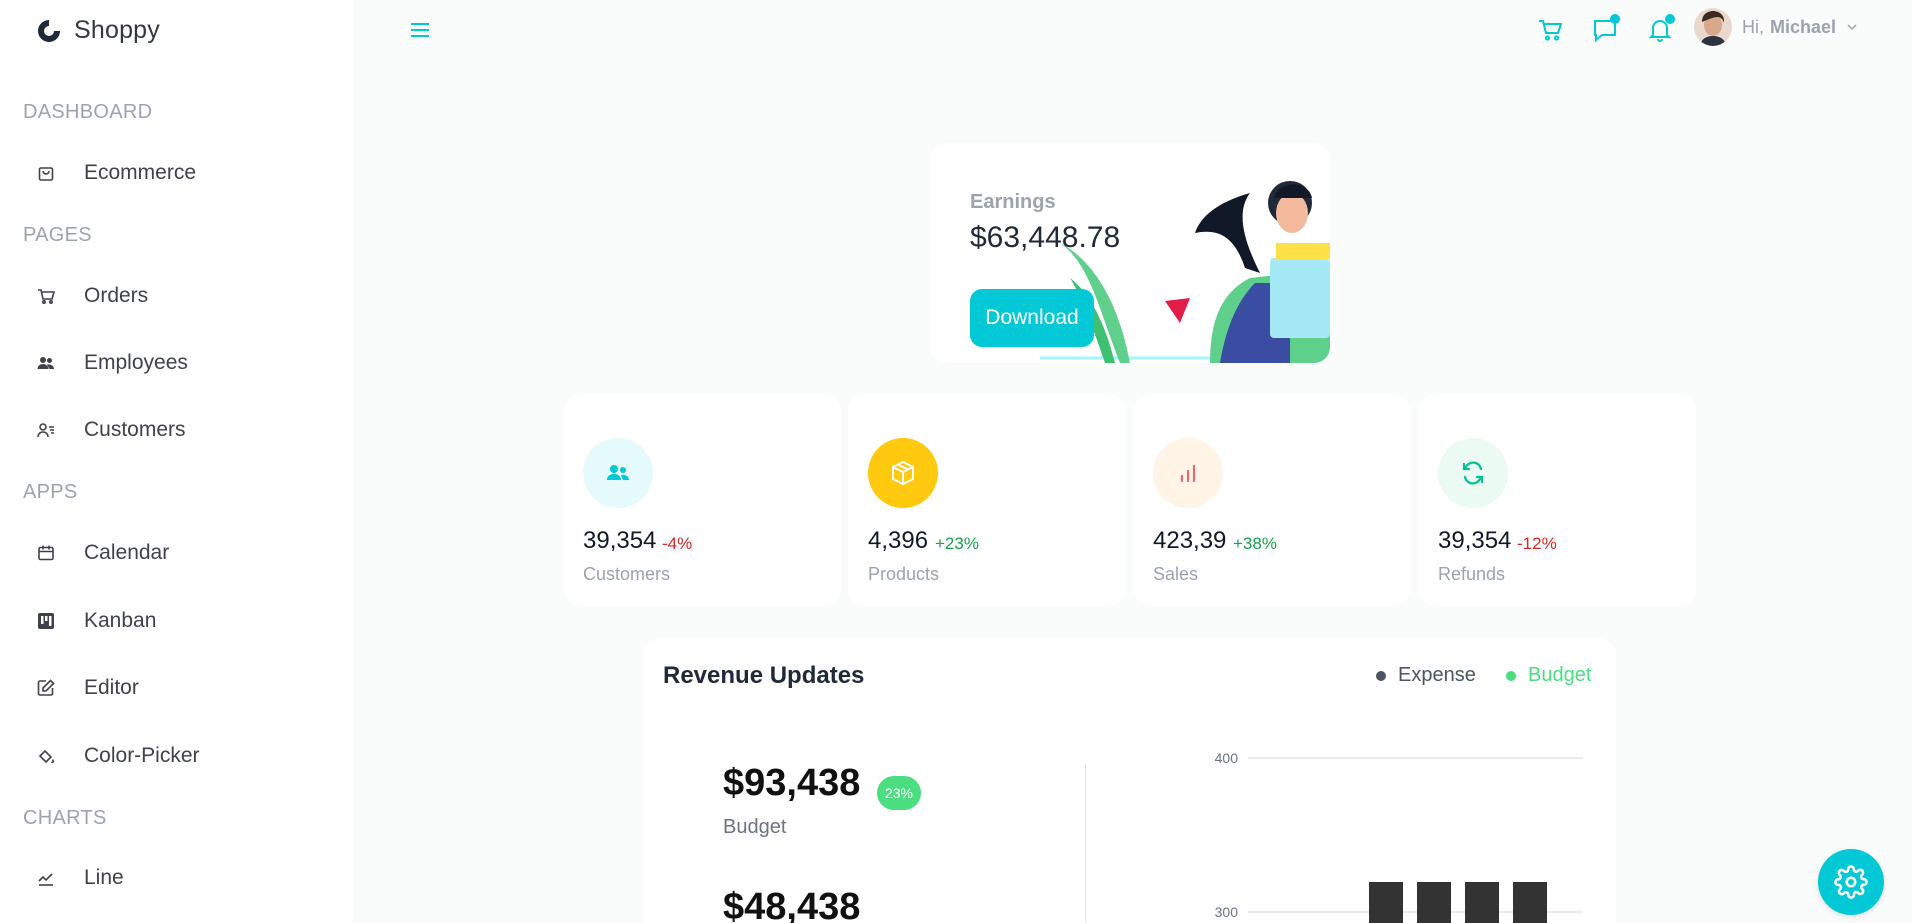 This screenshot has height=923, width=1912. What do you see at coordinates (120, 620) in the screenshot?
I see `sidebar-item-label: Kanban` at bounding box center [120, 620].